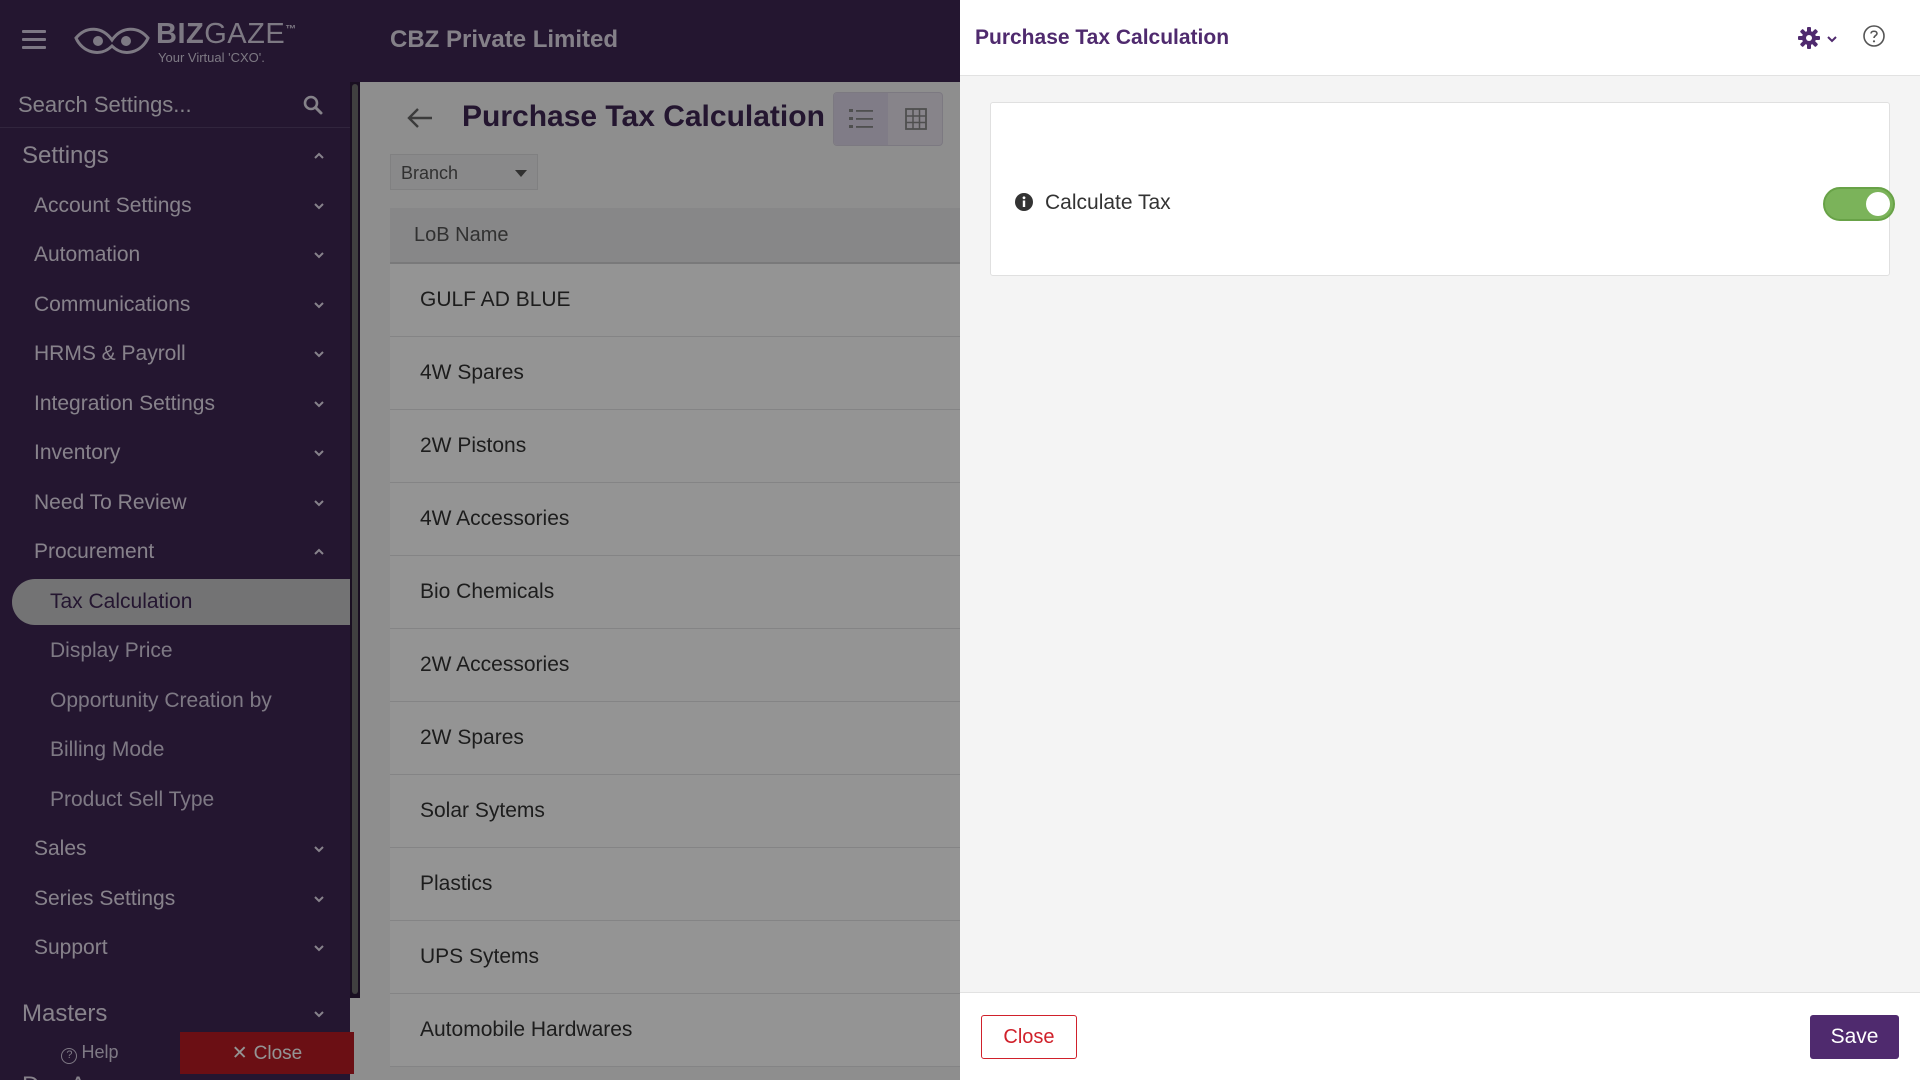 The image size is (1920, 1080). What do you see at coordinates (1024, 202) in the screenshot?
I see `info-icon` at bounding box center [1024, 202].